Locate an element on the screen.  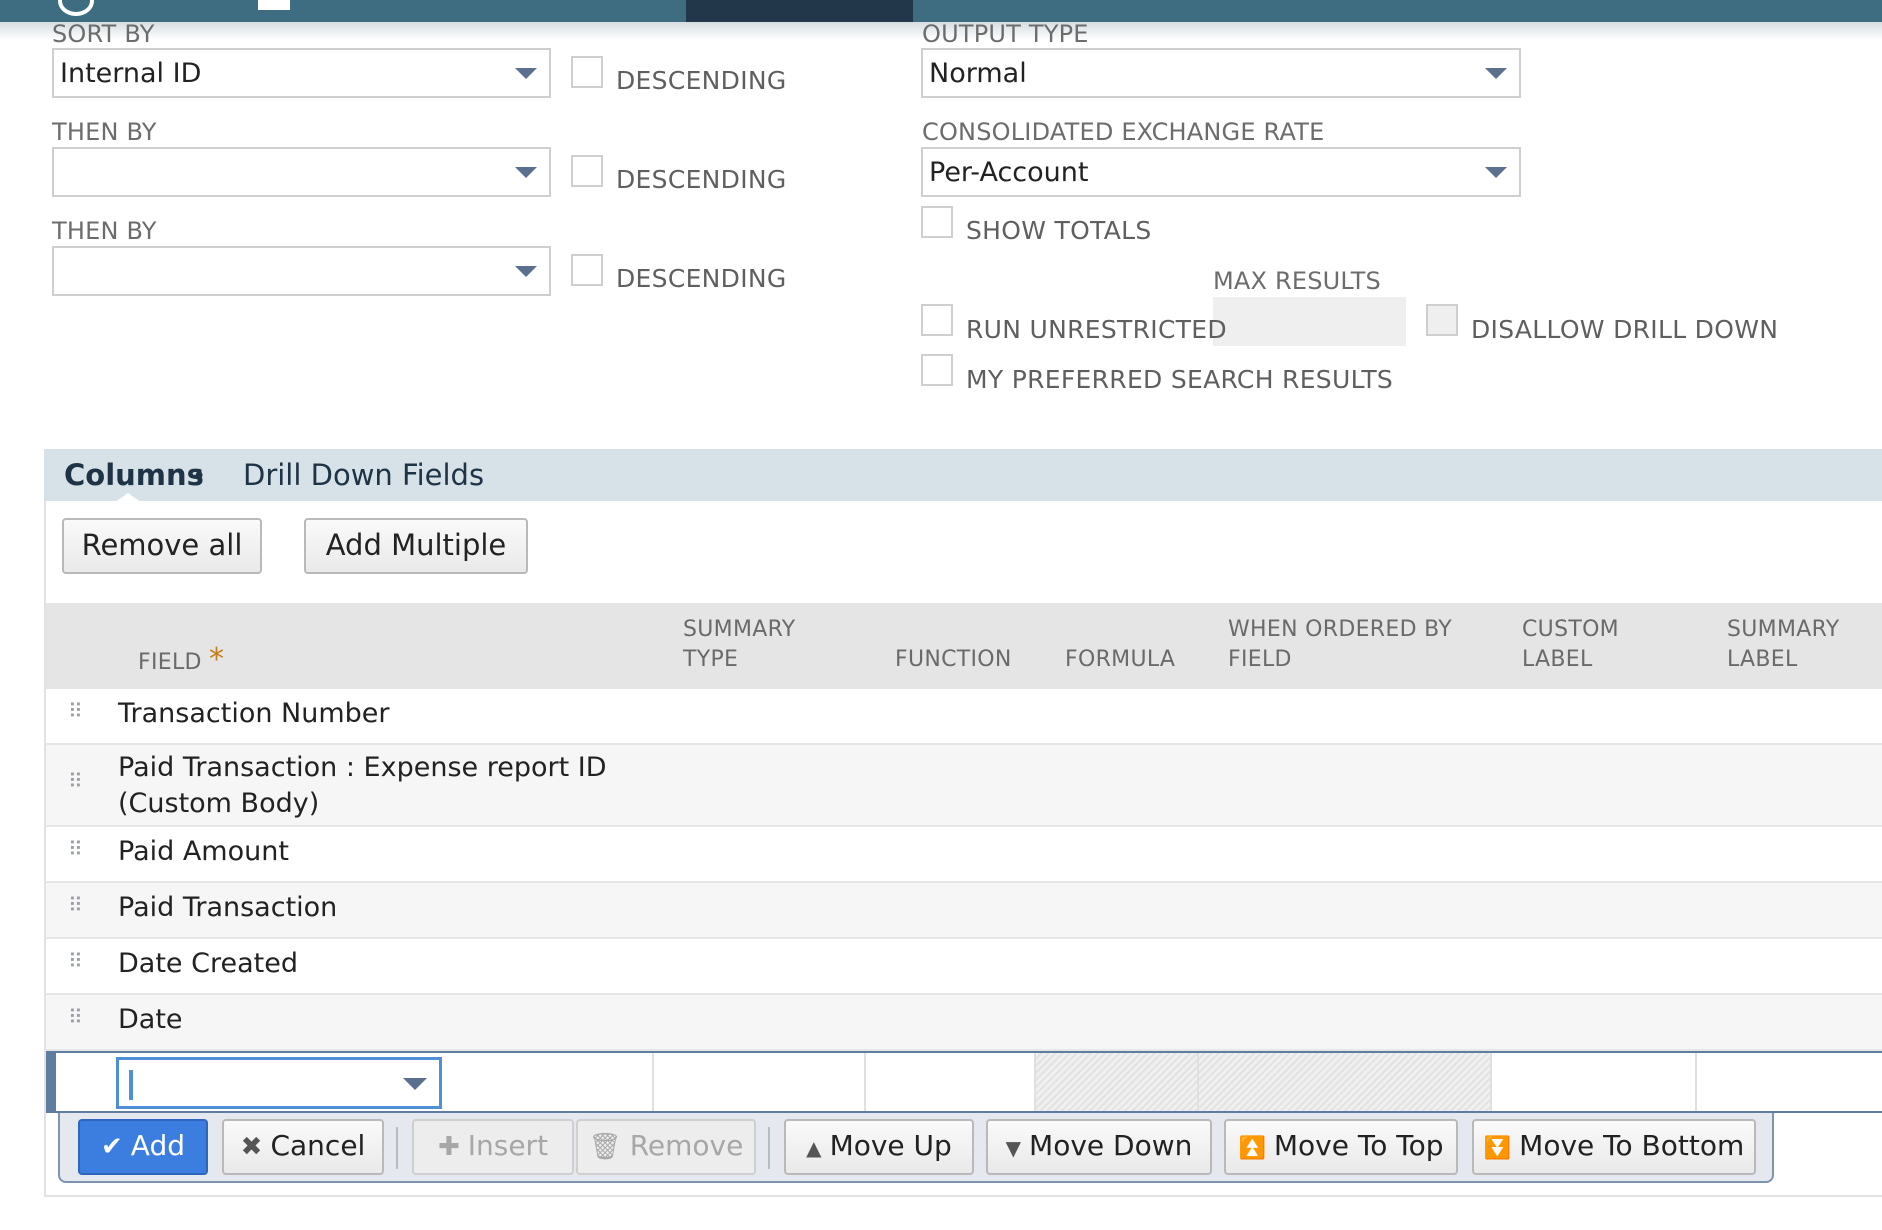
cancel-button: ✖ Cancel is located at coordinates (303, 1147).